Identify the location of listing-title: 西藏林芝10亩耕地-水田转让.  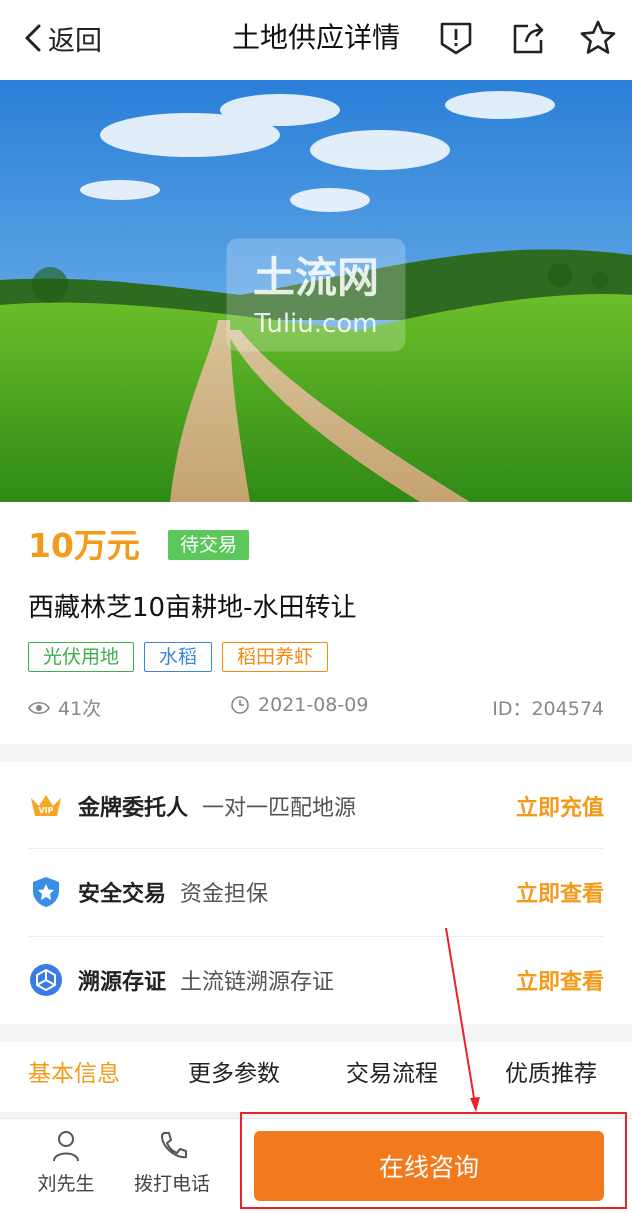
(192, 608).